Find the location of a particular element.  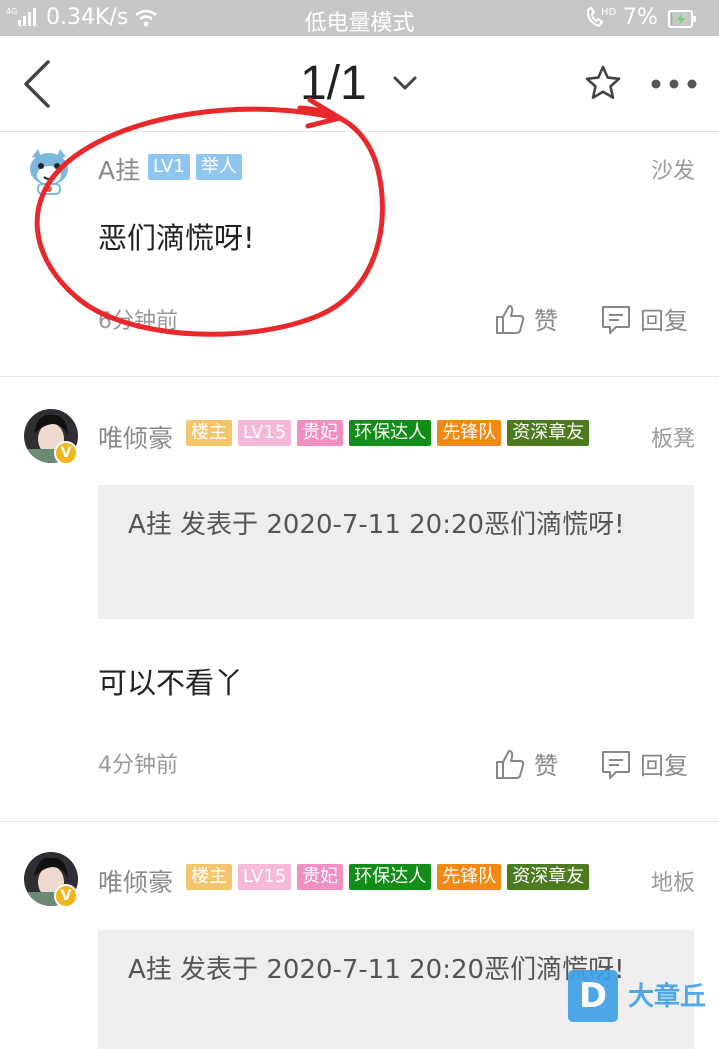

watermark: D 大章丘 is located at coordinates (641, 996).